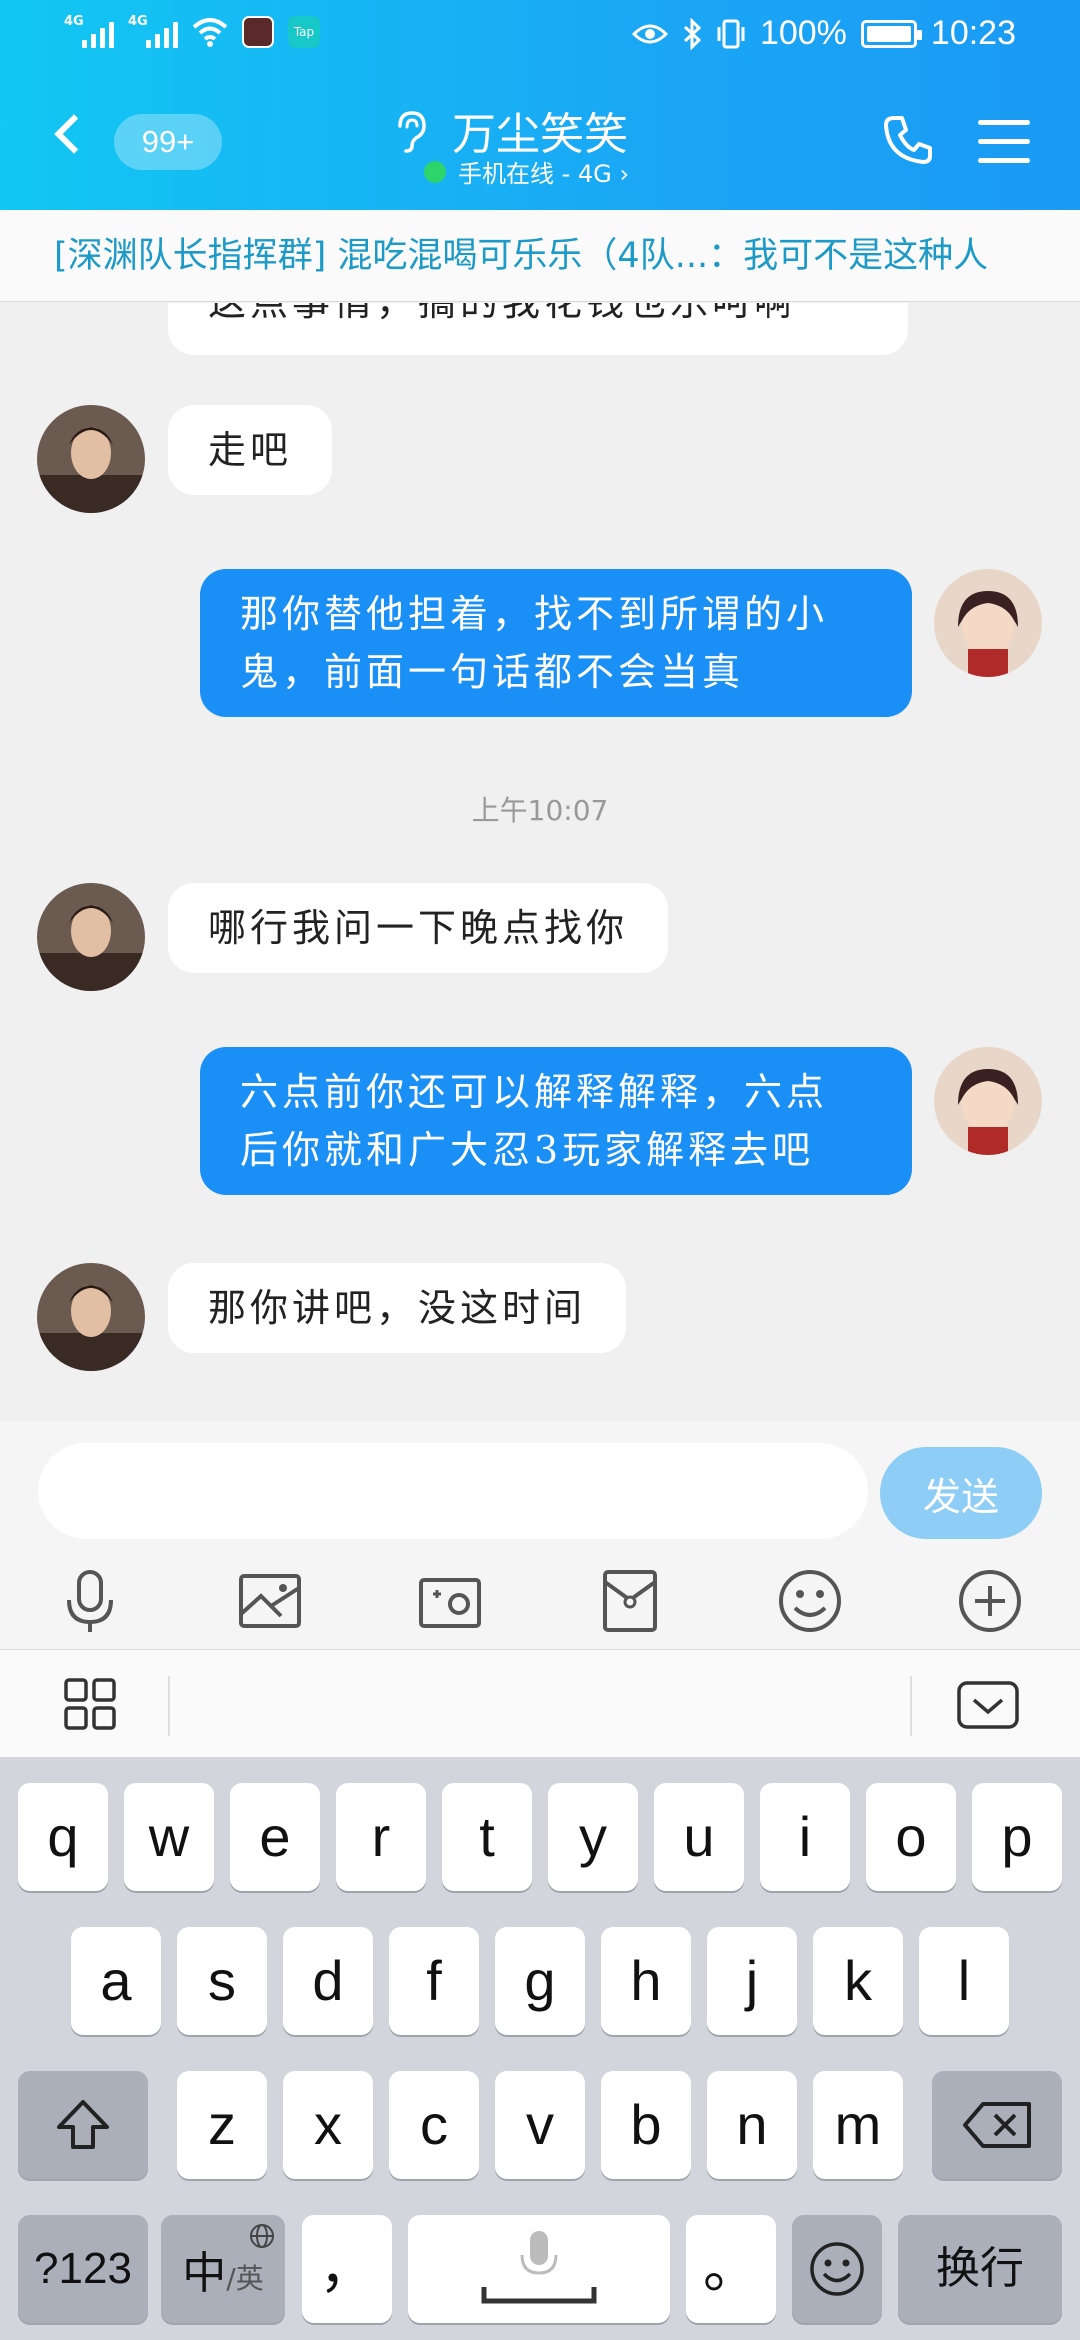 The width and height of the screenshot is (1080, 2340). I want to click on message-bubble-incoming: 走吧, so click(250, 450).